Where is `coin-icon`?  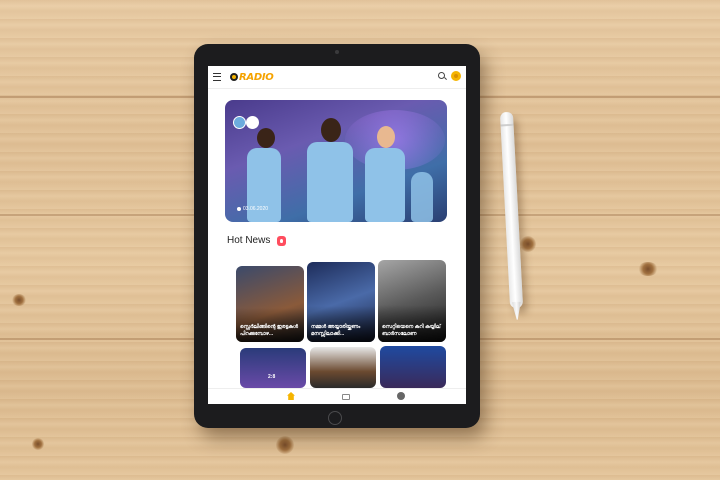 coin-icon is located at coordinates (456, 76).